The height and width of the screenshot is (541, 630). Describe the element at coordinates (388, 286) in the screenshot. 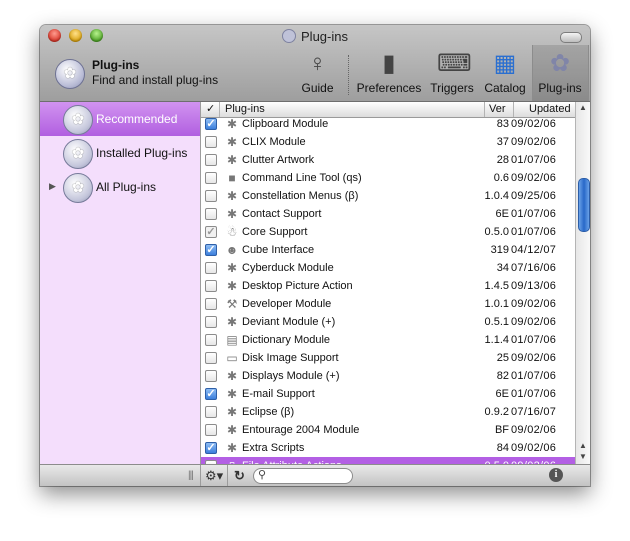

I see `table-row: ✱ Desktop Picture Action 1.4.5 09/13/06` at that location.